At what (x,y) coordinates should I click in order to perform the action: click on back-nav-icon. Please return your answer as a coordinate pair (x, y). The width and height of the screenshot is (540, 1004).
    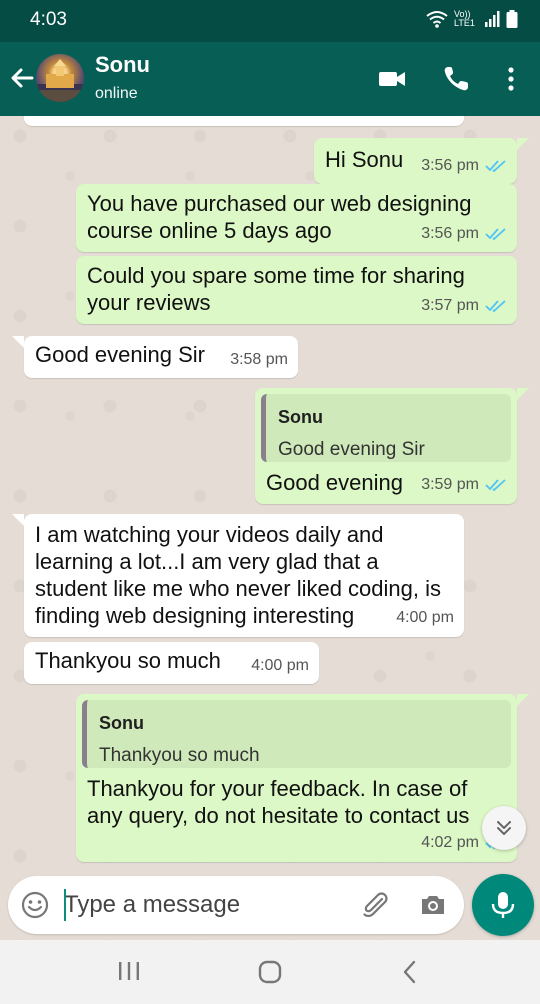
    Looking at the image, I should click on (410, 972).